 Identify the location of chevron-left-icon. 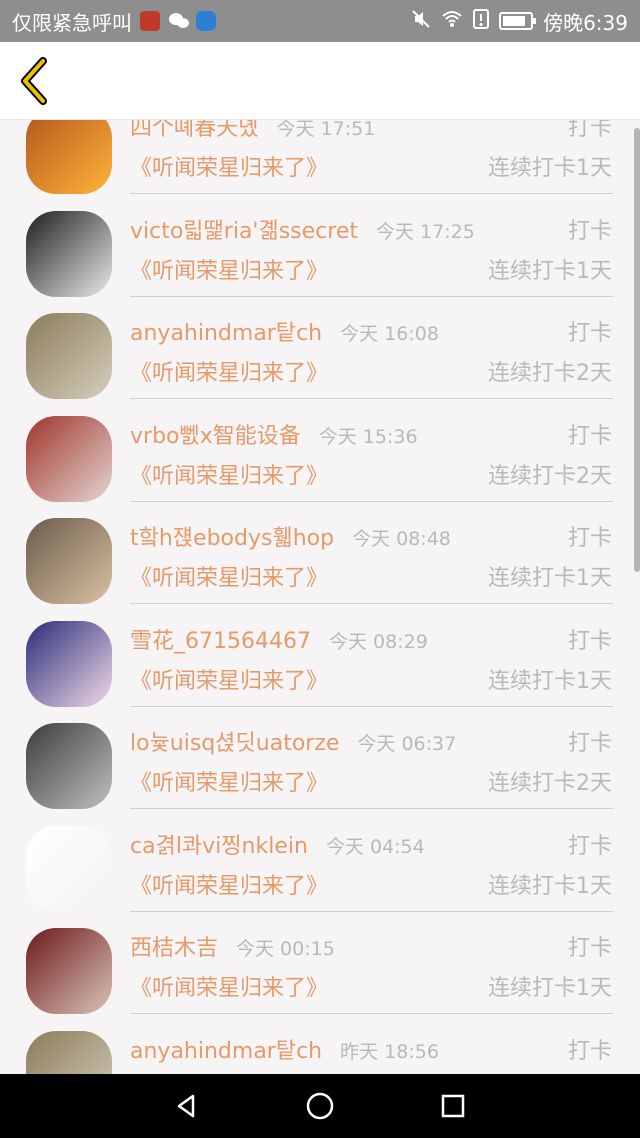
(34, 81).